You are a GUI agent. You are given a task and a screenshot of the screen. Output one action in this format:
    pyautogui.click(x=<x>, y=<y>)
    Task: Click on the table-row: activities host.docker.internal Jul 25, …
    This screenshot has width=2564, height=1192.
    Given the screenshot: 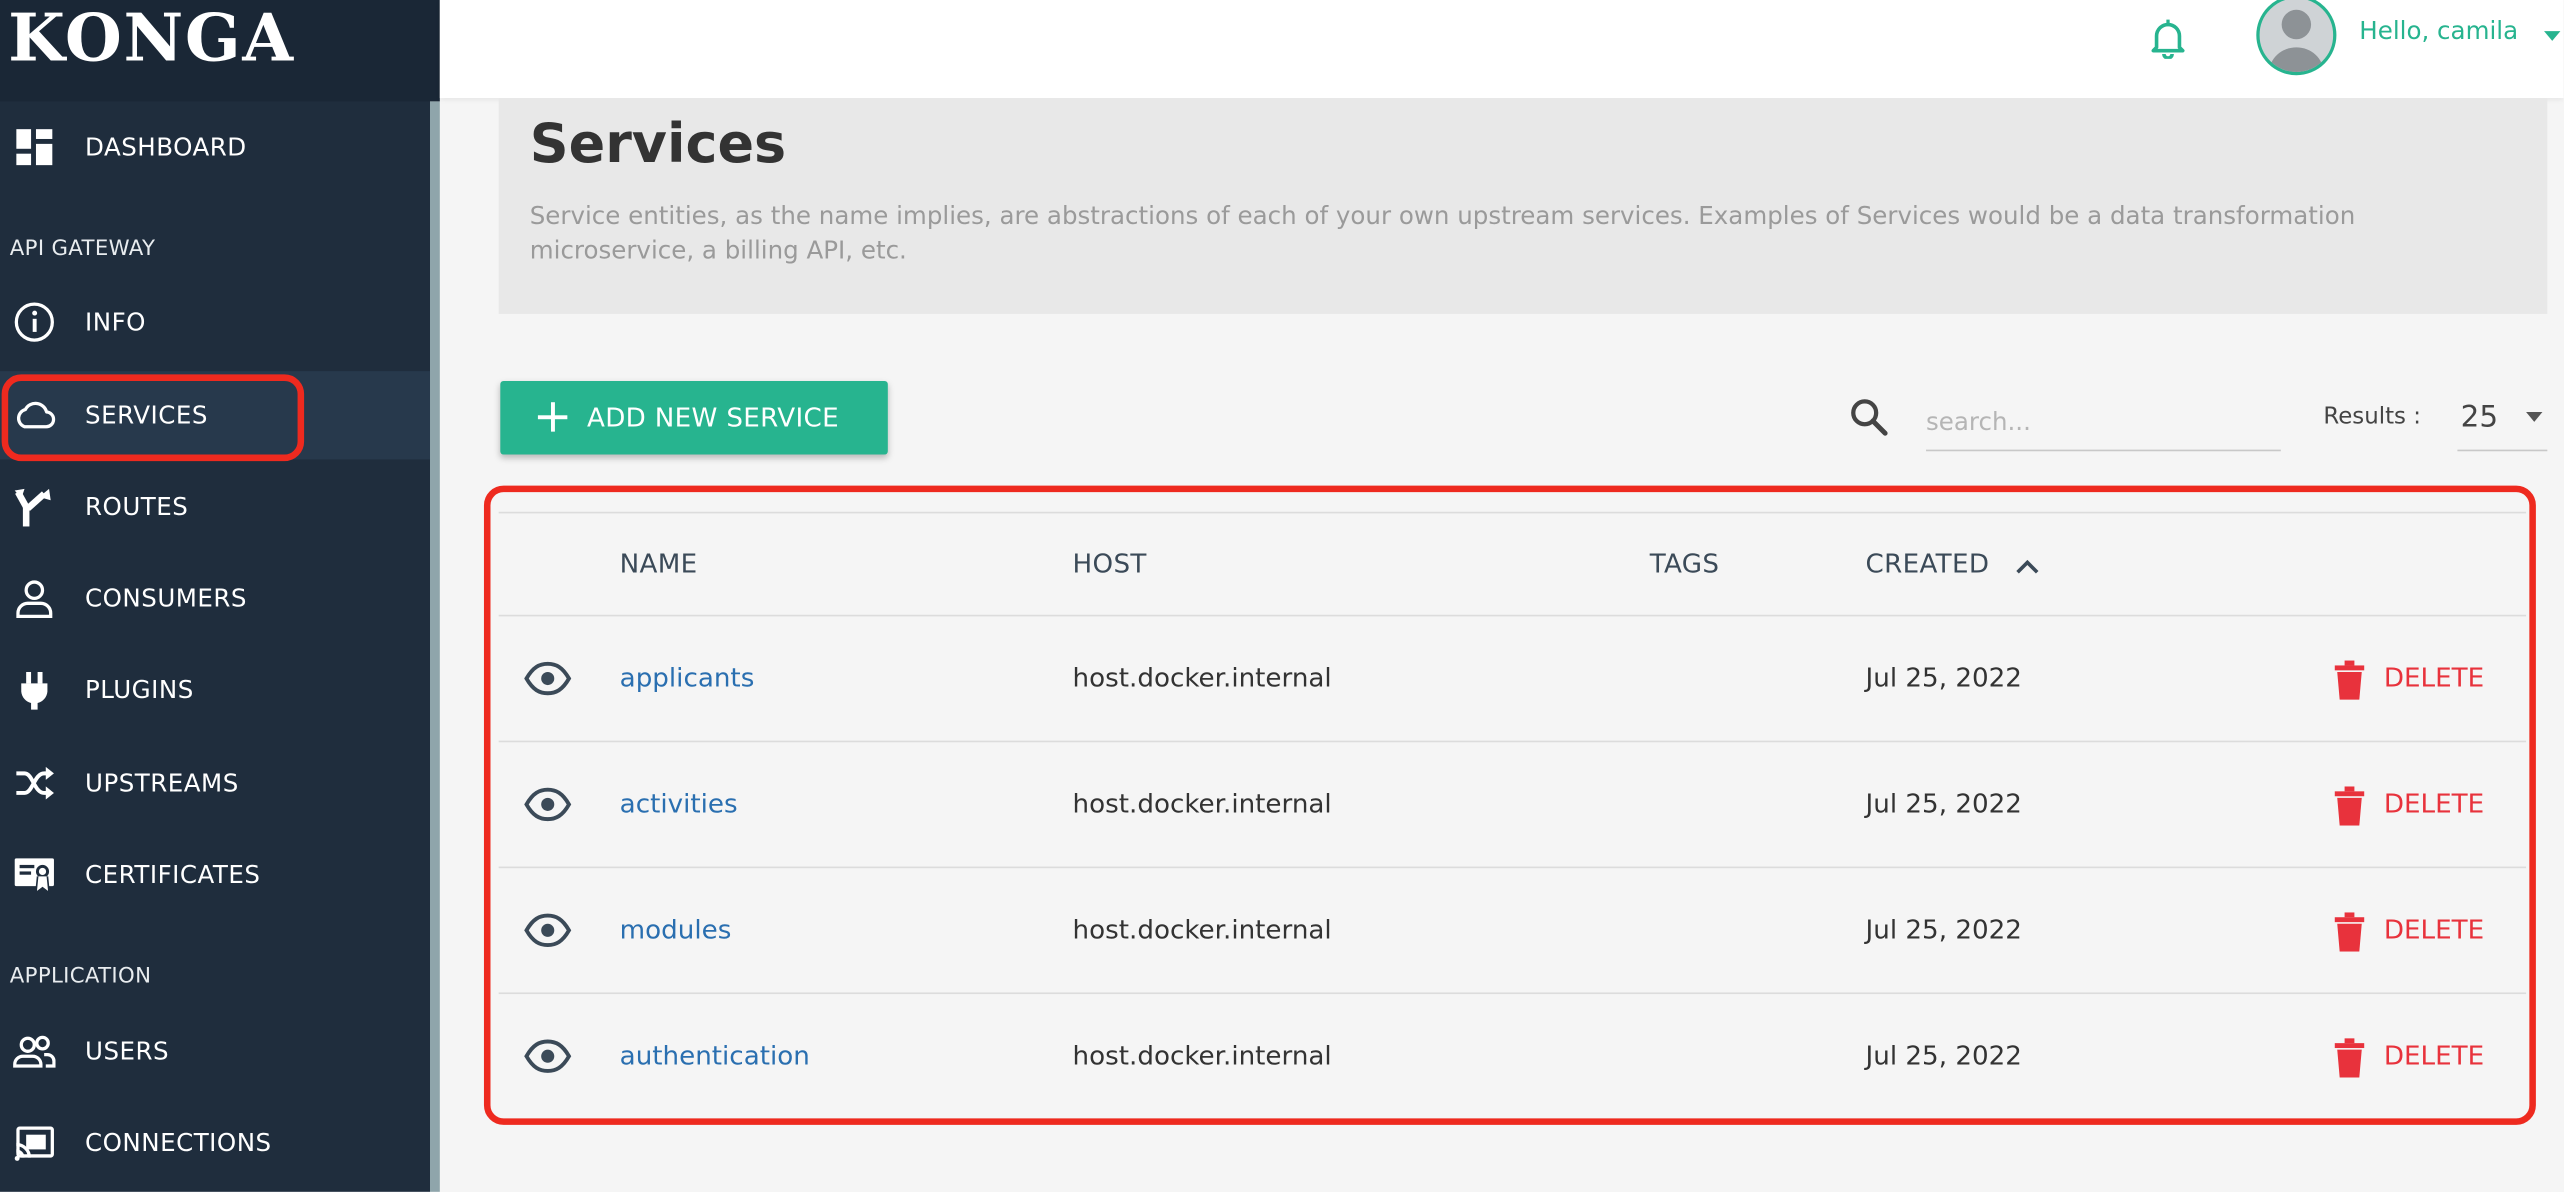 What is the action you would take?
    pyautogui.click(x=1512, y=803)
    